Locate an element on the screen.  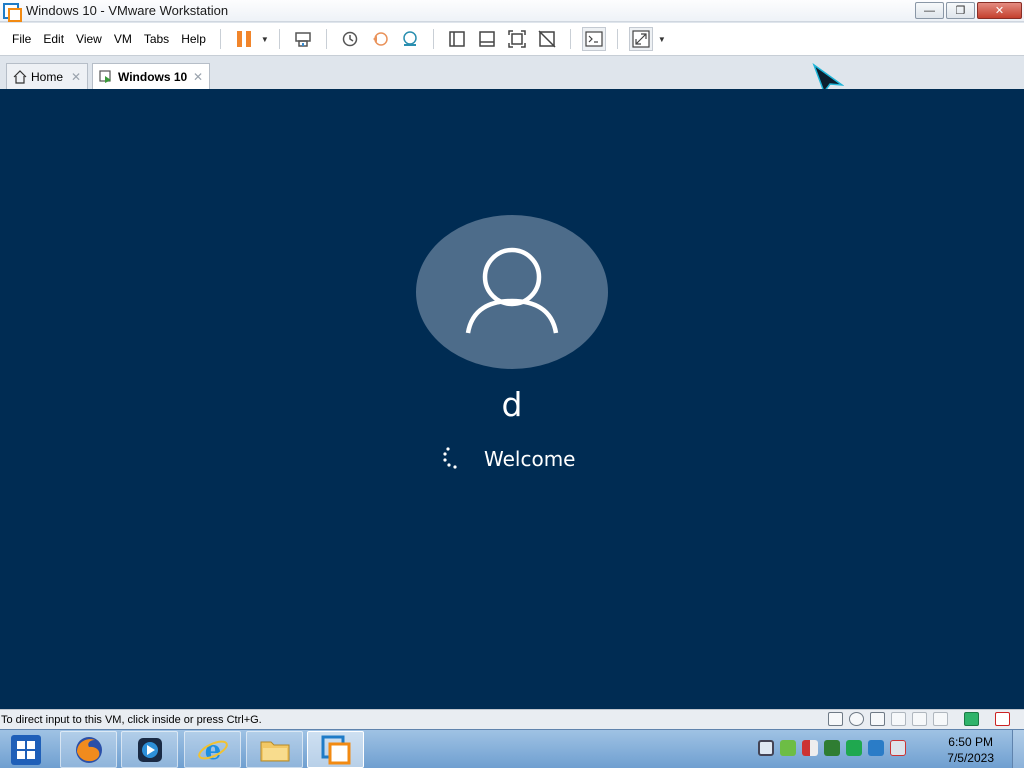
start-button is located at coordinates (26, 750).